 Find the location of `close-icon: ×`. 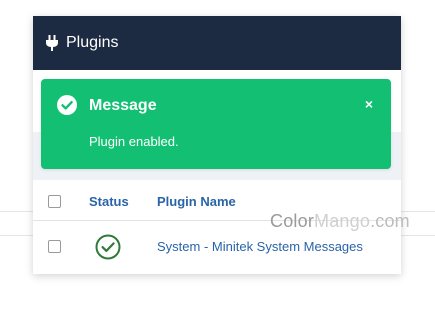

close-icon: × is located at coordinates (369, 104).